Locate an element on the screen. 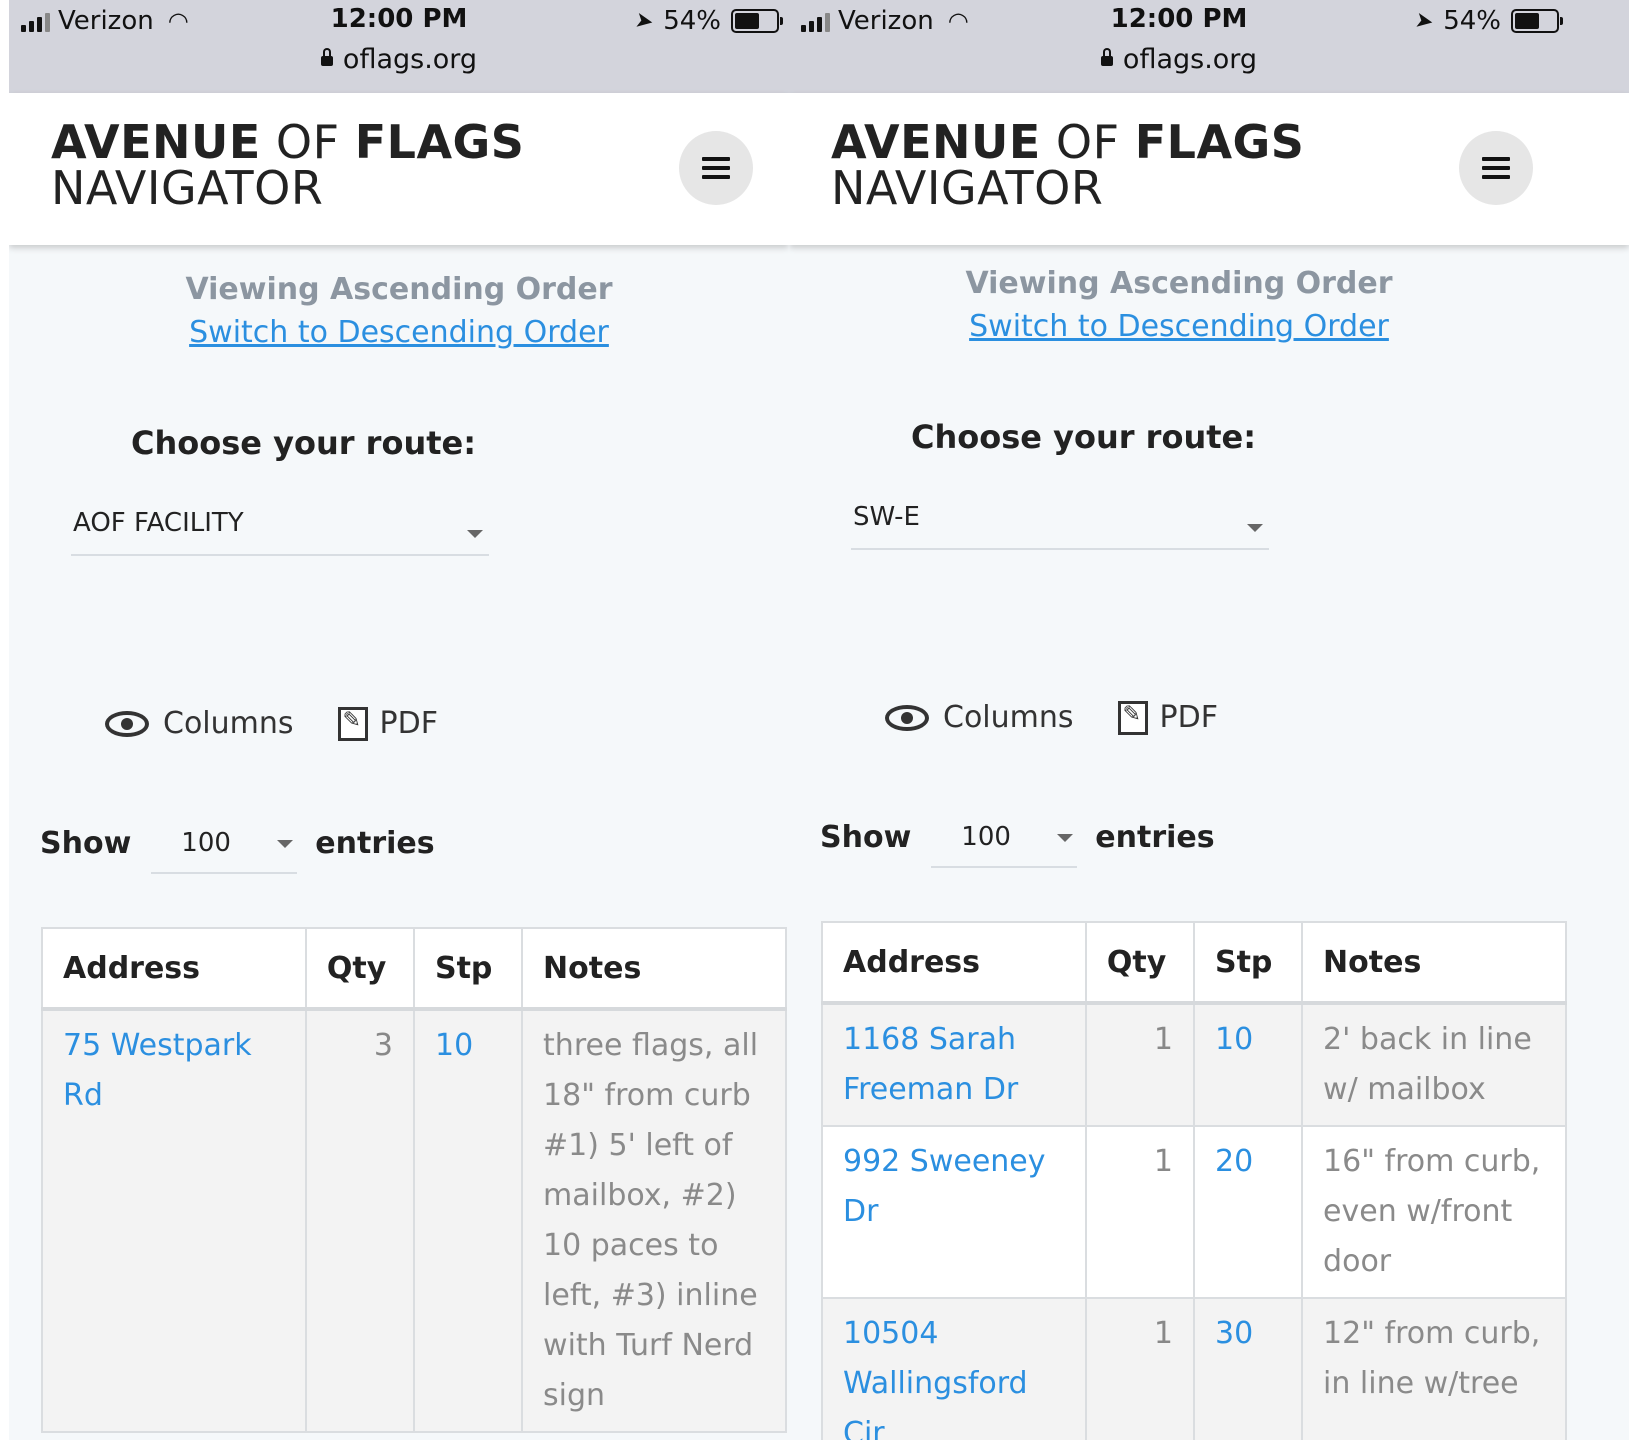 This screenshot has height=1440, width=1629. route-select: AOF FACILITY is located at coordinates (280, 529).